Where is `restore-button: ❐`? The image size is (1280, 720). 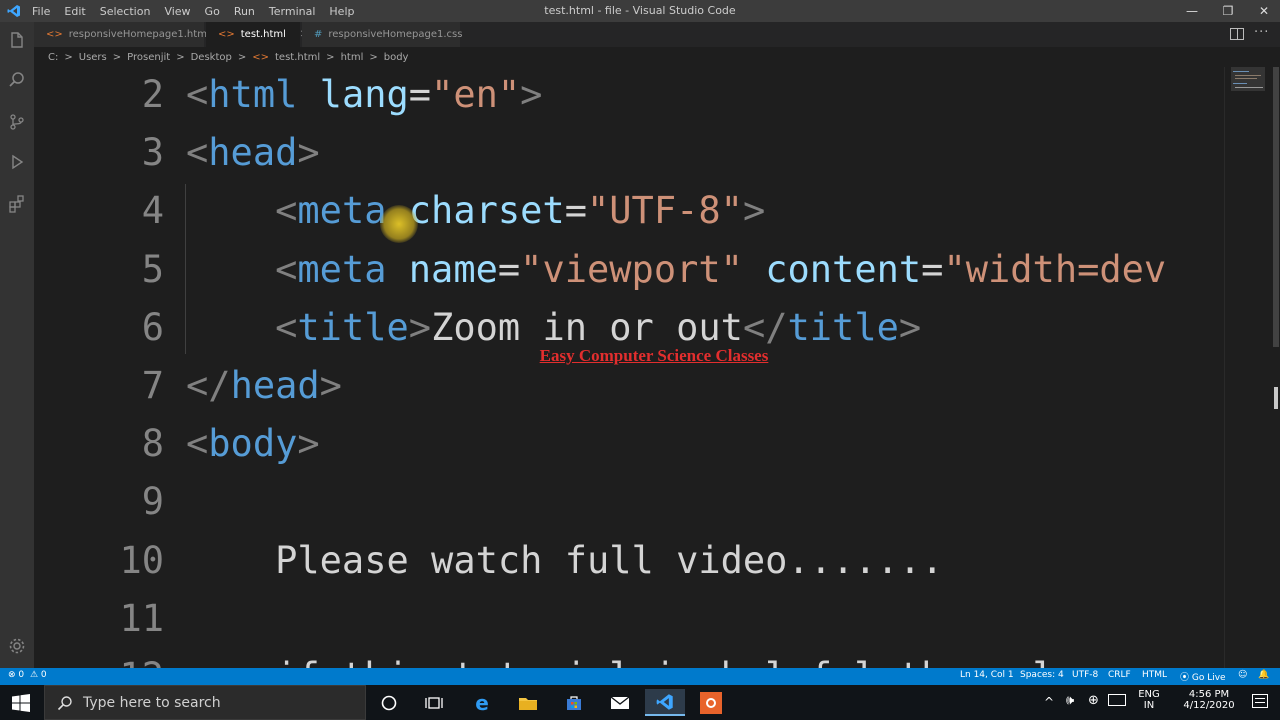
restore-button: ❐ is located at coordinates (1228, 11).